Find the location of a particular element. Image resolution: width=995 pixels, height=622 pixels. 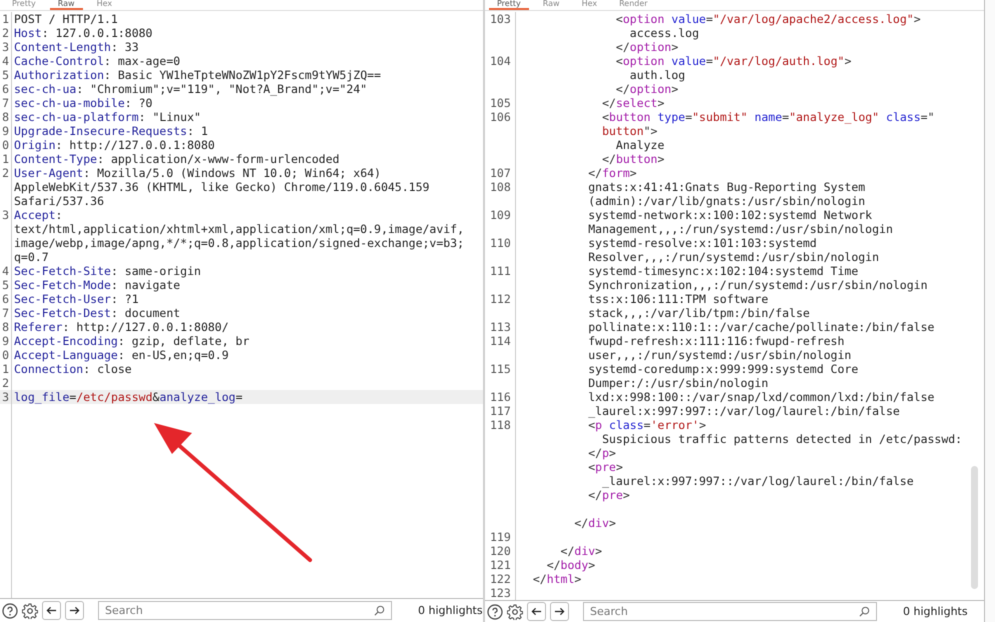

code-line: user,,,:/run/systemd:/usr/sbin/nologin is located at coordinates (719, 355).